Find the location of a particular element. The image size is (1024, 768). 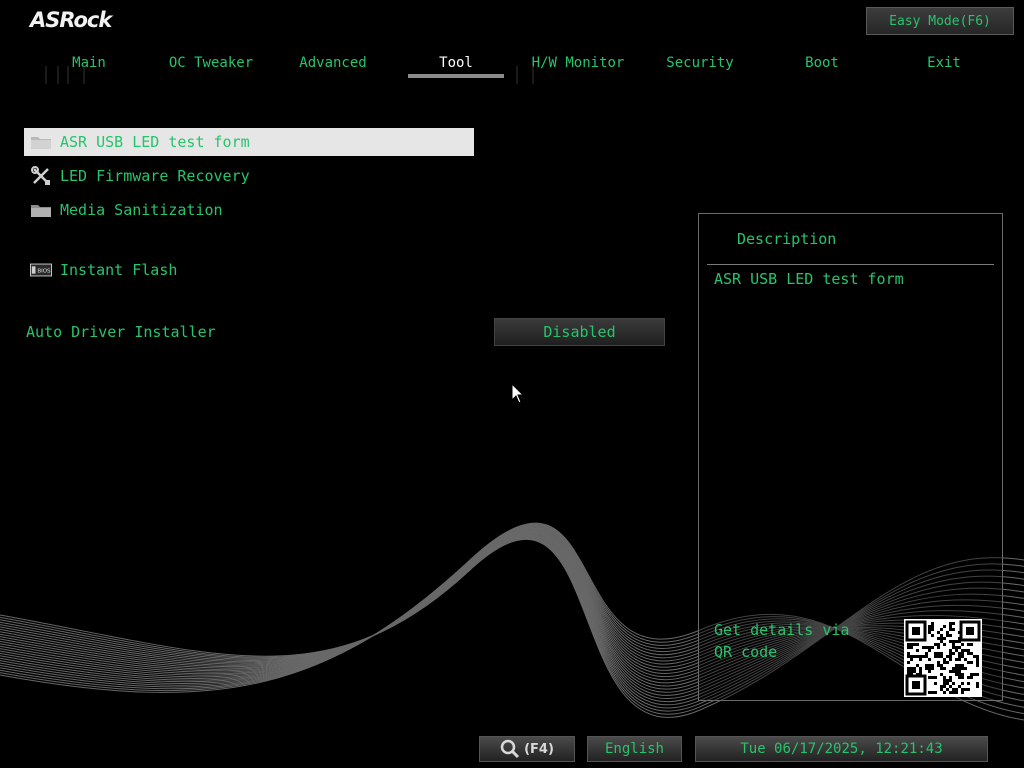

menu-item-label: Instant Flash is located at coordinates (119, 270).